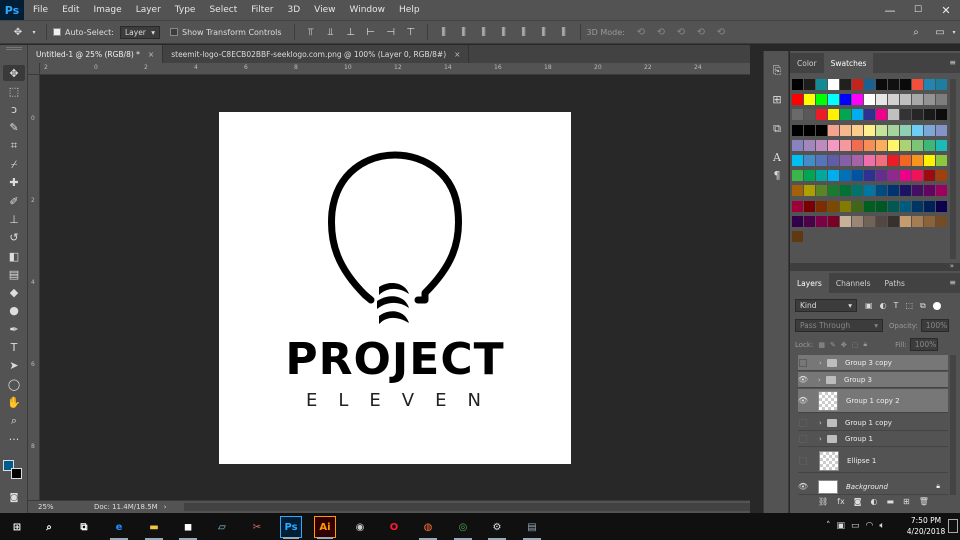 The height and width of the screenshot is (540, 960). I want to click on zoom-level: 25%, so click(60, 507).